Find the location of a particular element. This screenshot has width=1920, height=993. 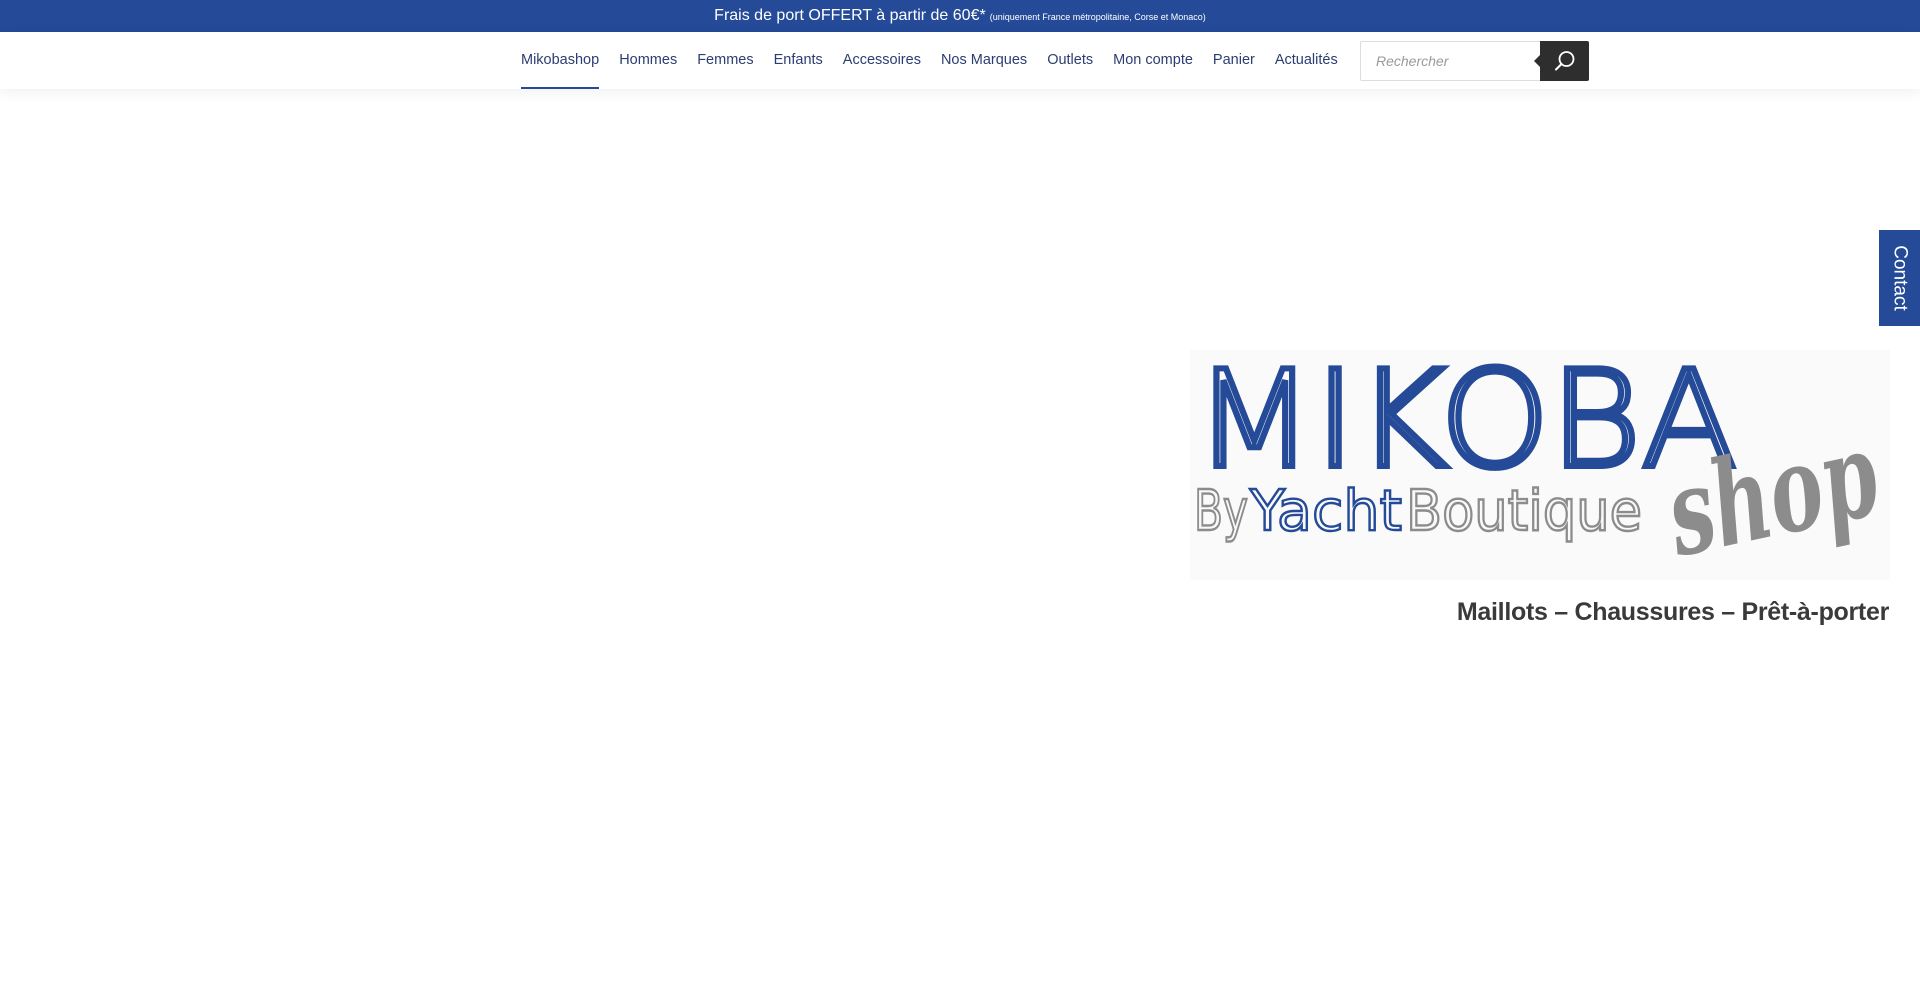

search-form is located at coordinates (1474, 61).